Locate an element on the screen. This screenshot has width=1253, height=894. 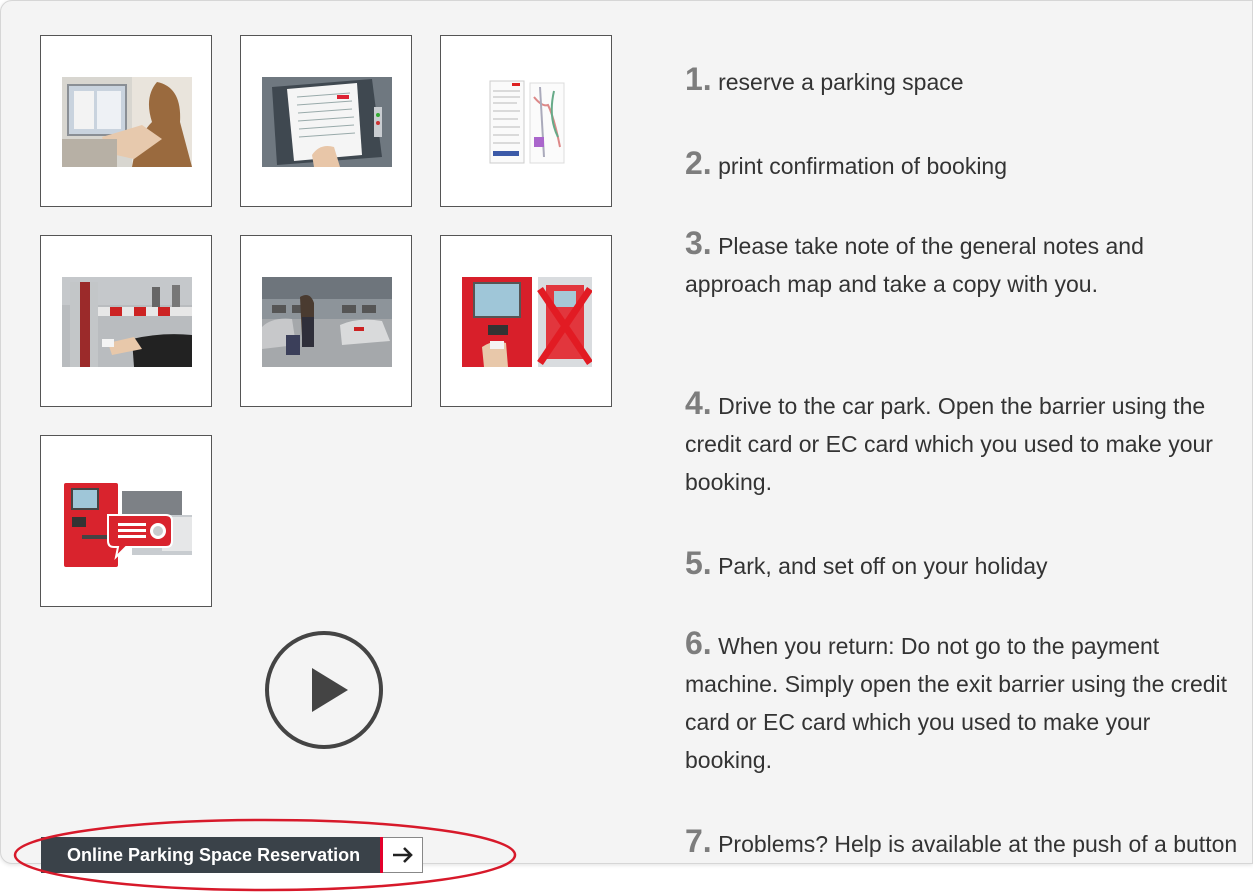
approach-map-document-icon is located at coordinates (527, 122).